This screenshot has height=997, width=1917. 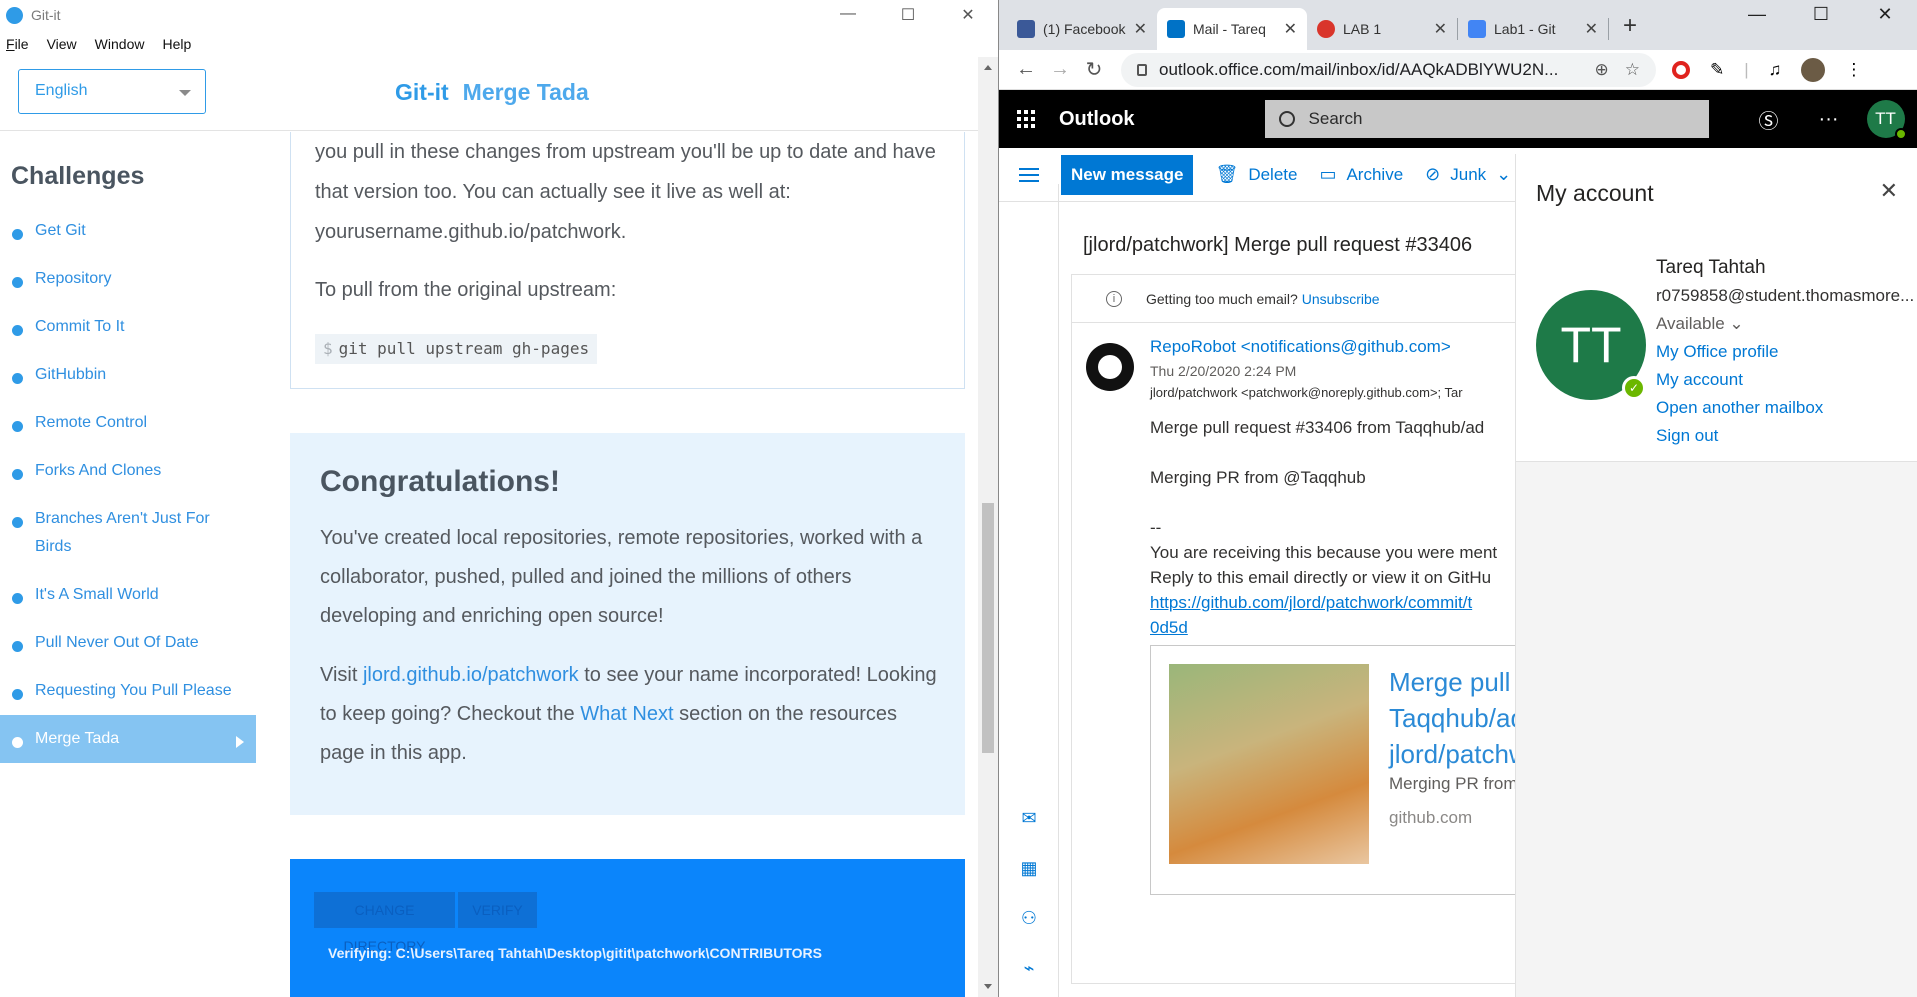 I want to click on forward-icon: →, so click(x=1060, y=69).